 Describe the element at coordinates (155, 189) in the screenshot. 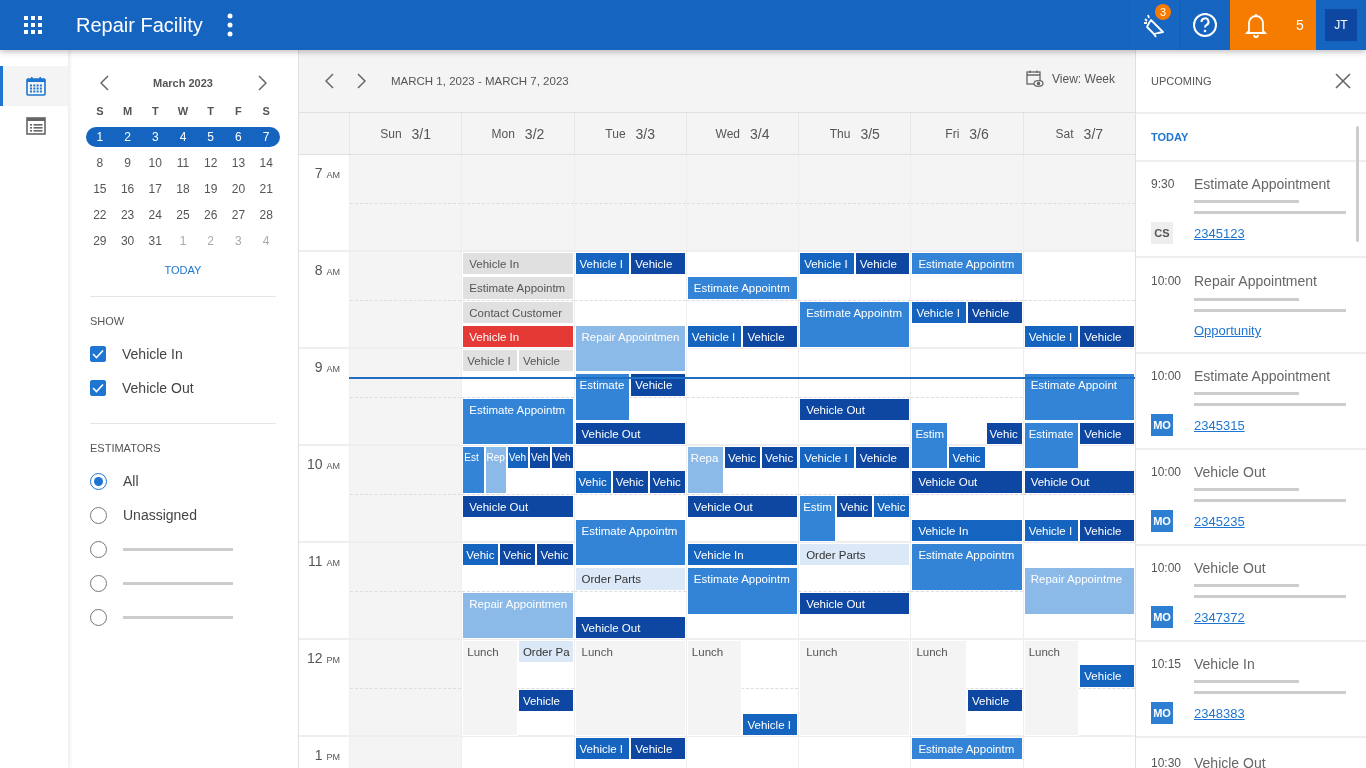

I see `calendar-day: 17` at that location.